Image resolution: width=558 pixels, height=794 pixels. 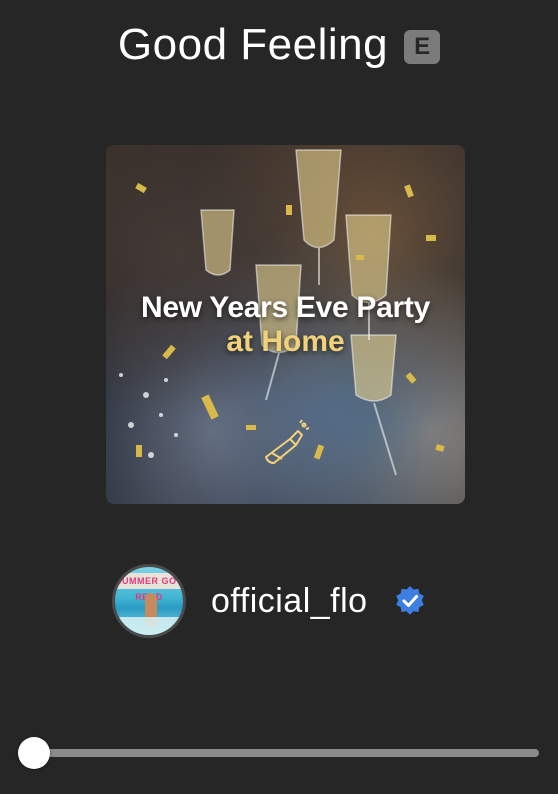 I want to click on explicit-badge: E, so click(x=422, y=47).